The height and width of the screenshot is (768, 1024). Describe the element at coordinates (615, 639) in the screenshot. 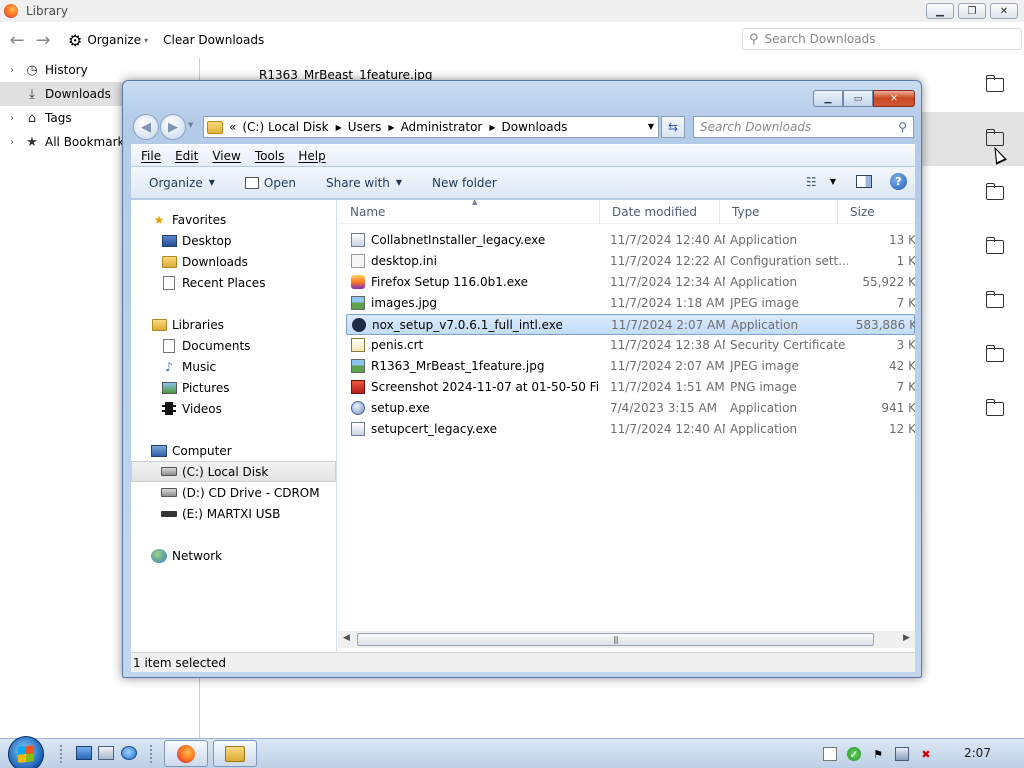

I see `scrollbar-thumb: |||` at that location.